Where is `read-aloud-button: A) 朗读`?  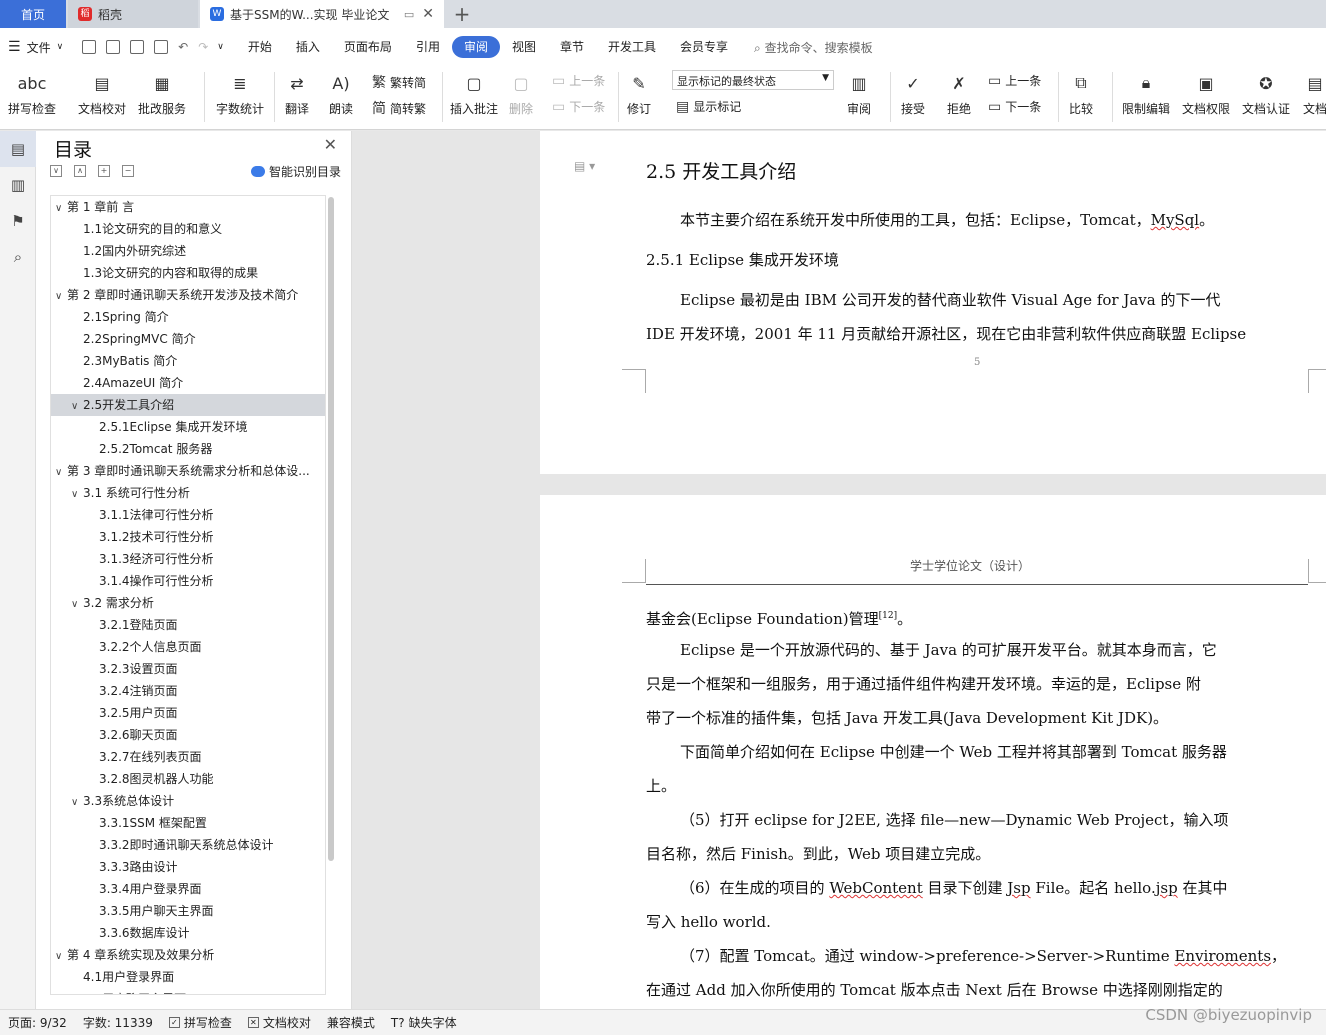 read-aloud-button: A) 朗读 is located at coordinates (341, 93).